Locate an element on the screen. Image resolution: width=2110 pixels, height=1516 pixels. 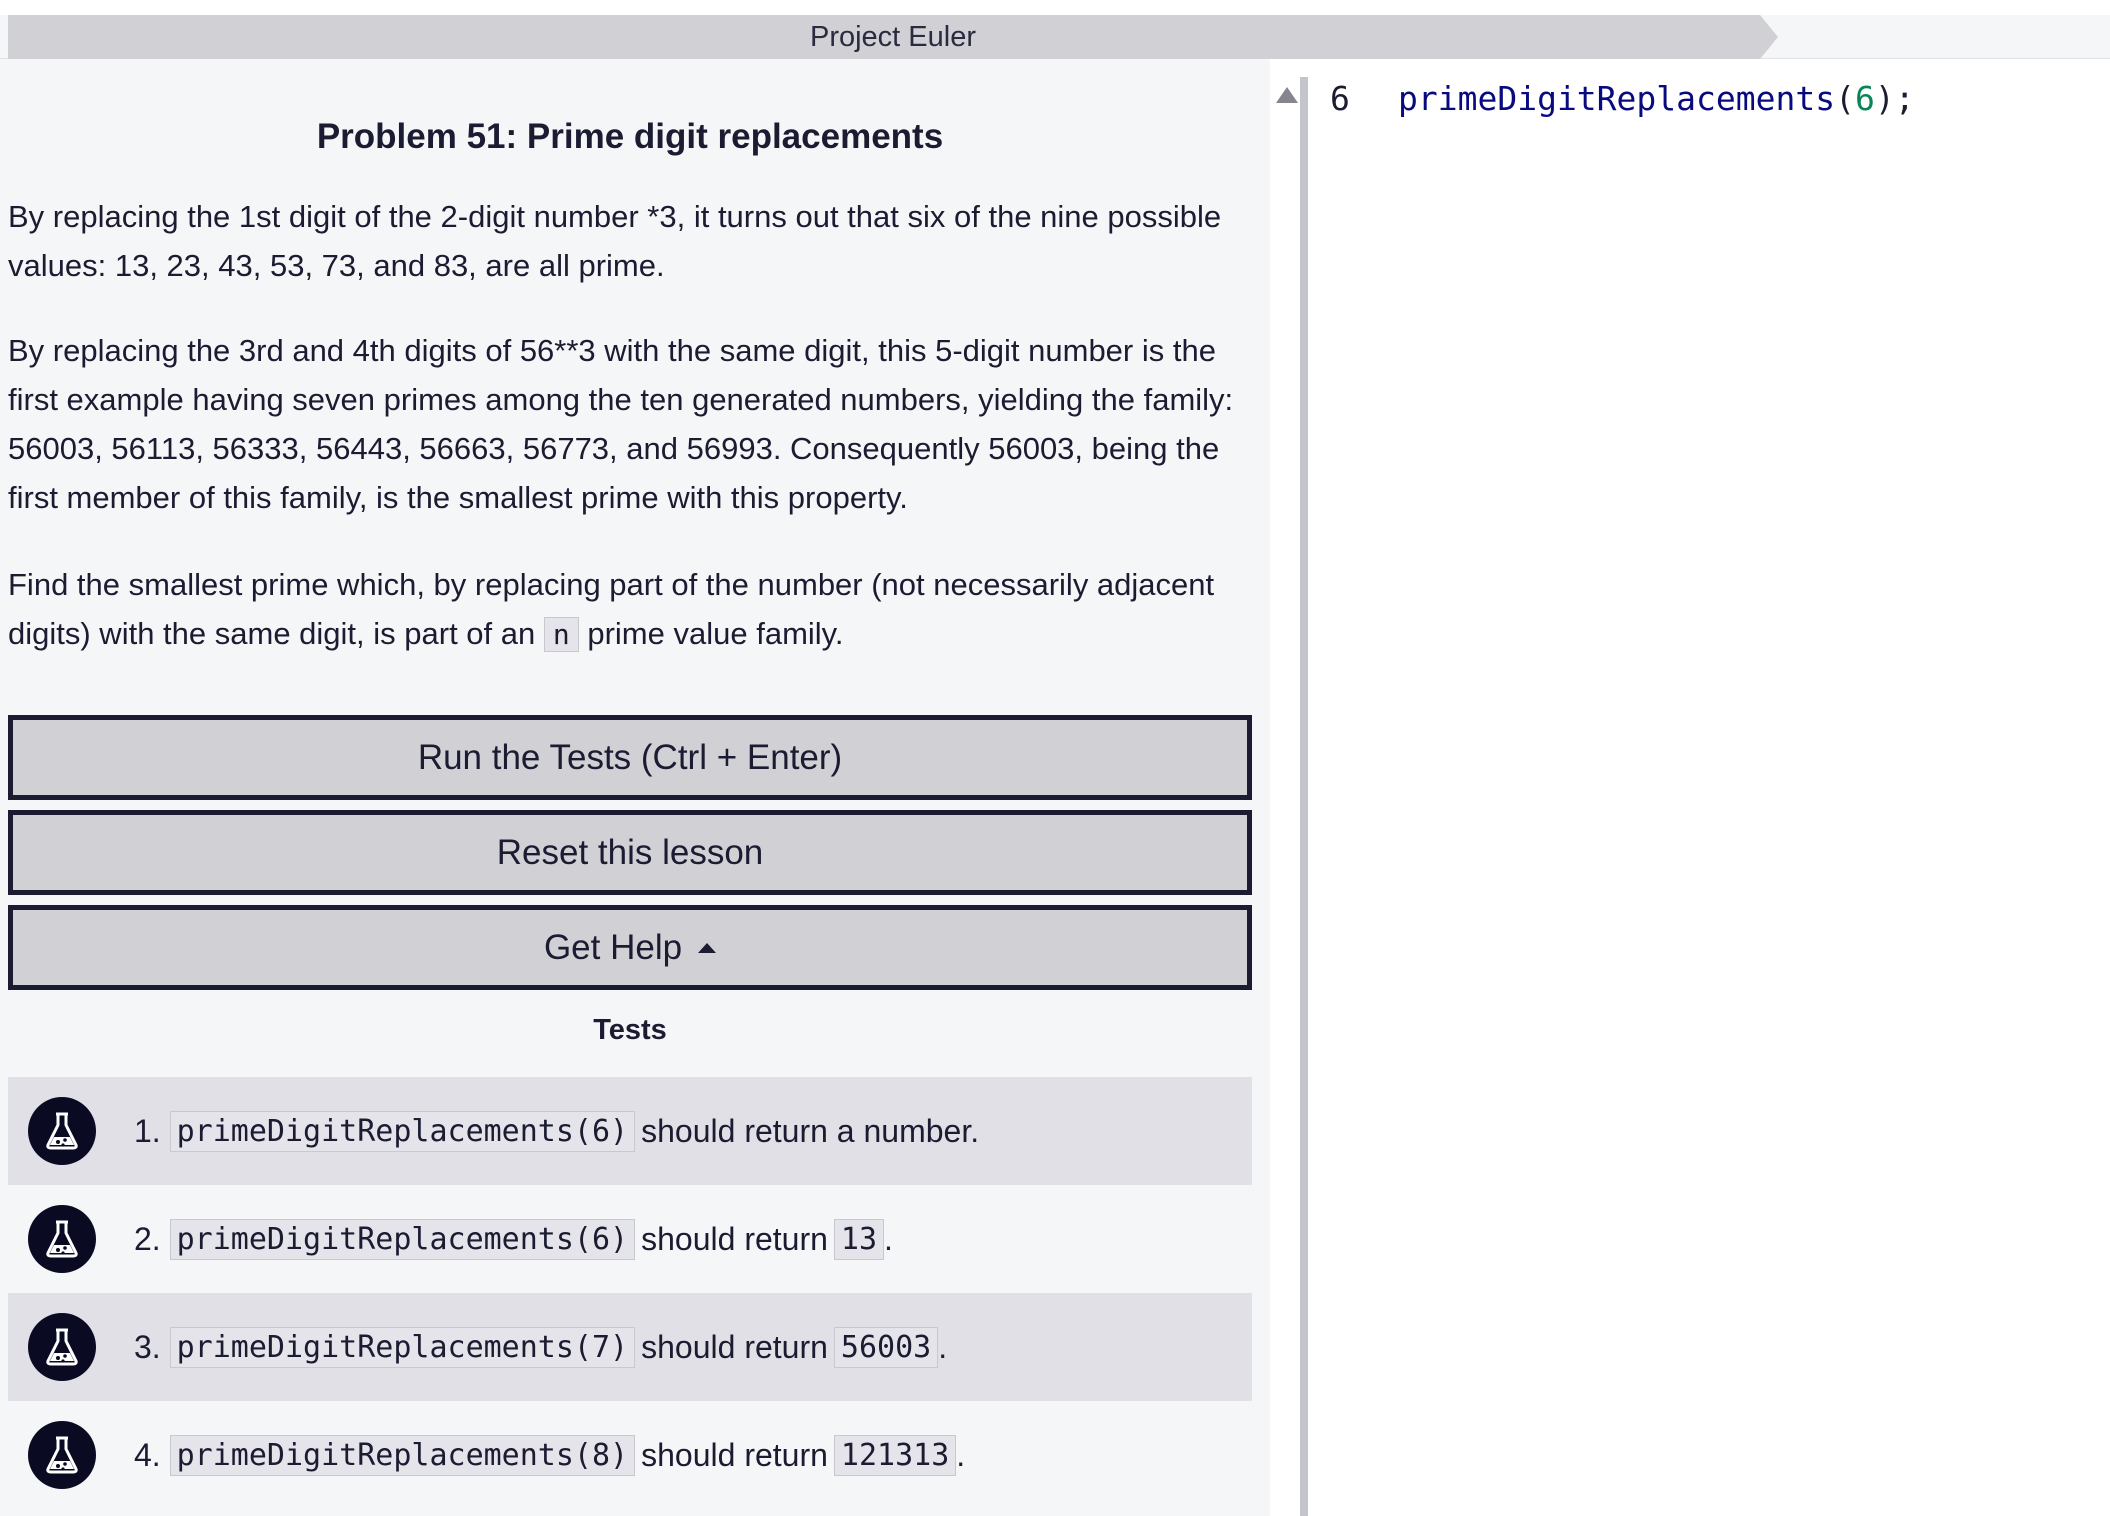
test-description: should return a number. is located at coordinates (810, 1130).